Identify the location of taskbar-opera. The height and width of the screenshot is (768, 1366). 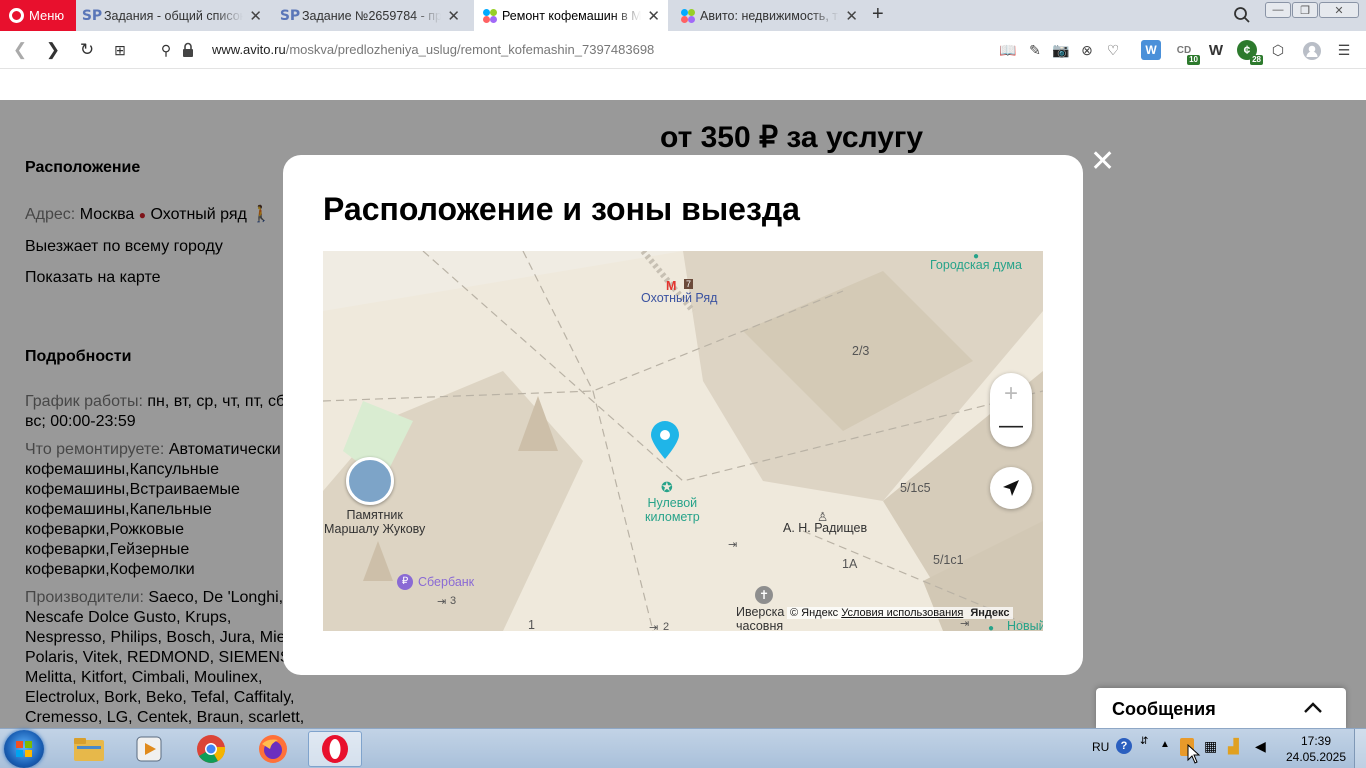
(335, 749).